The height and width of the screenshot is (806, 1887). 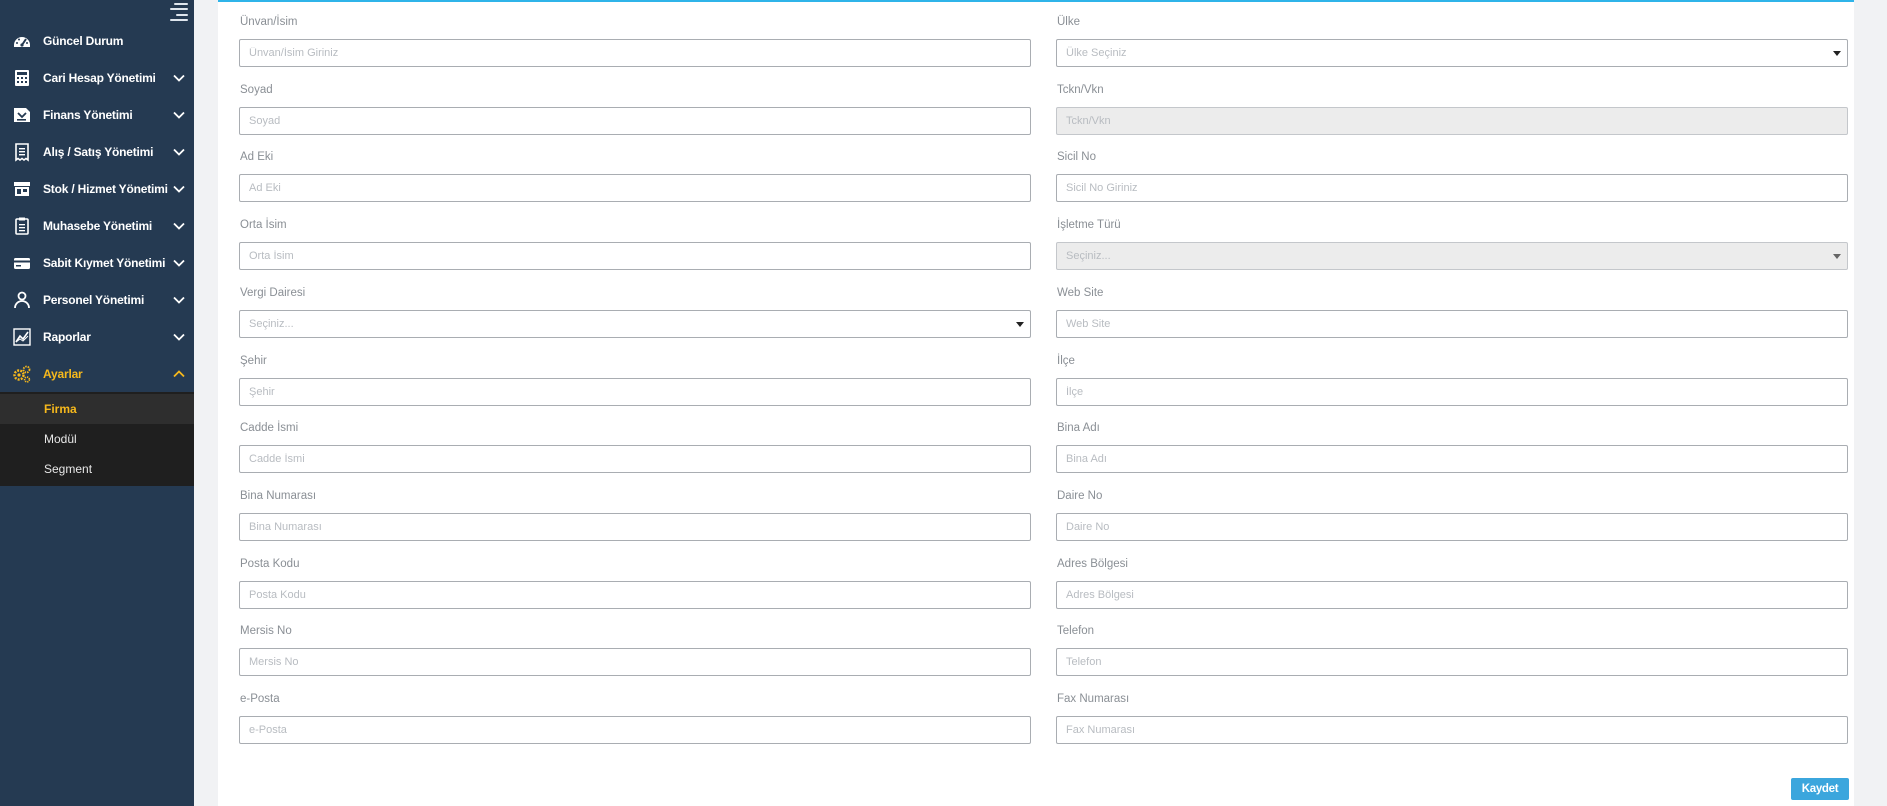 I want to click on sidebar-item-label: Stok / Hizmet Yönetimi, so click(x=105, y=188).